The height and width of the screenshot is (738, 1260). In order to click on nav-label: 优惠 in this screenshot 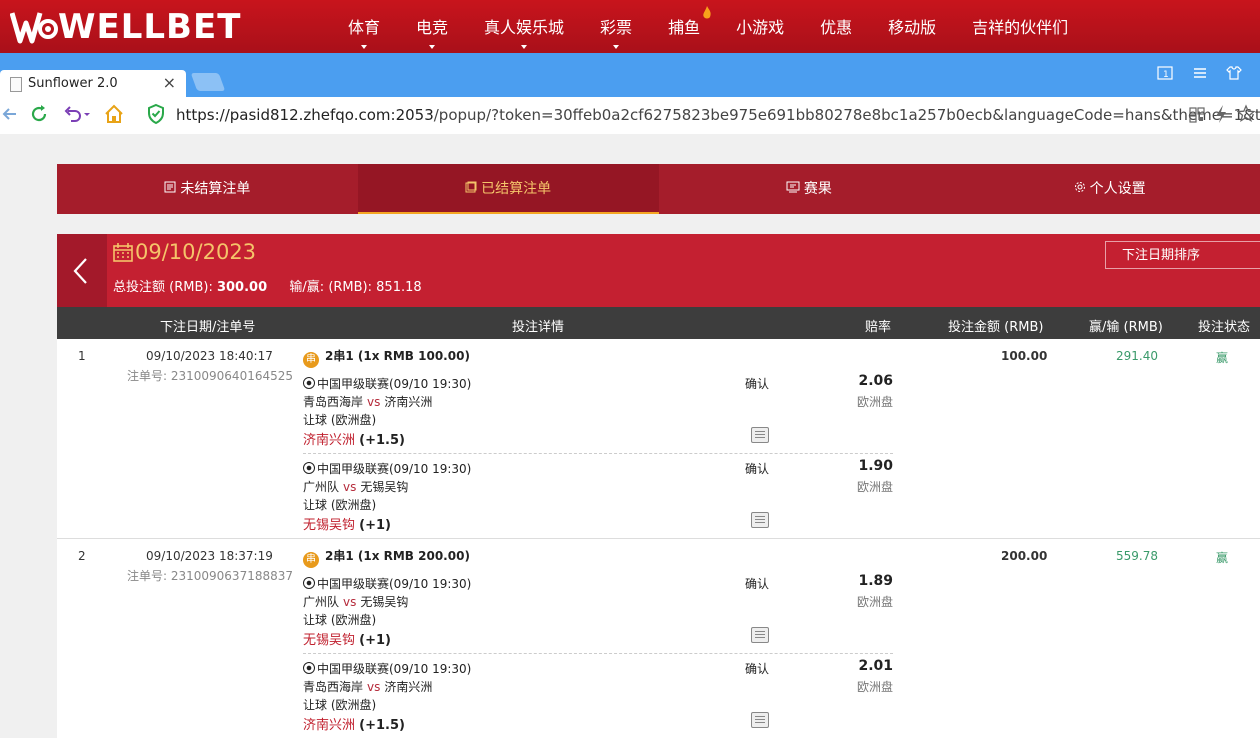, I will do `click(836, 27)`.